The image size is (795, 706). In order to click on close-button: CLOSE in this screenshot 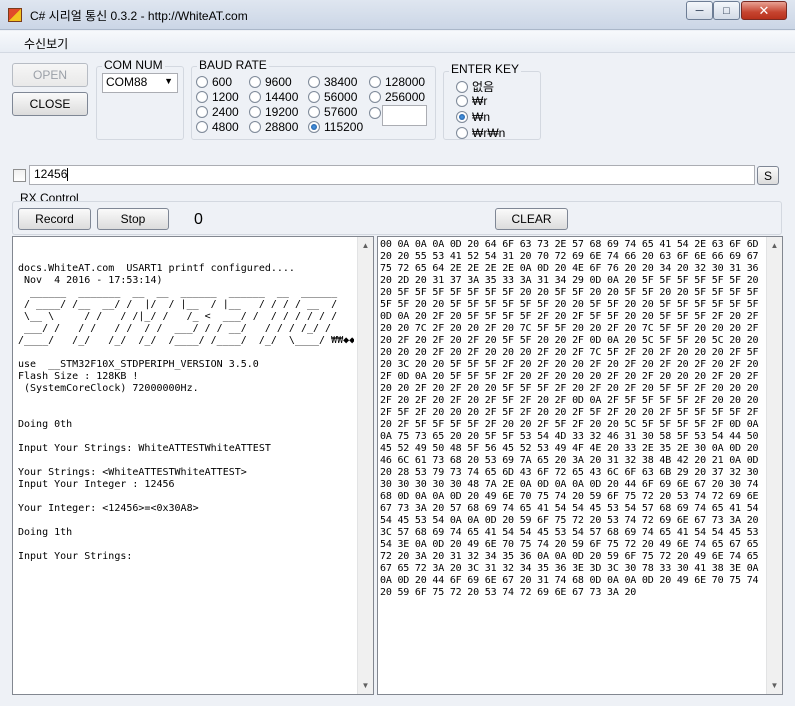, I will do `click(50, 104)`.